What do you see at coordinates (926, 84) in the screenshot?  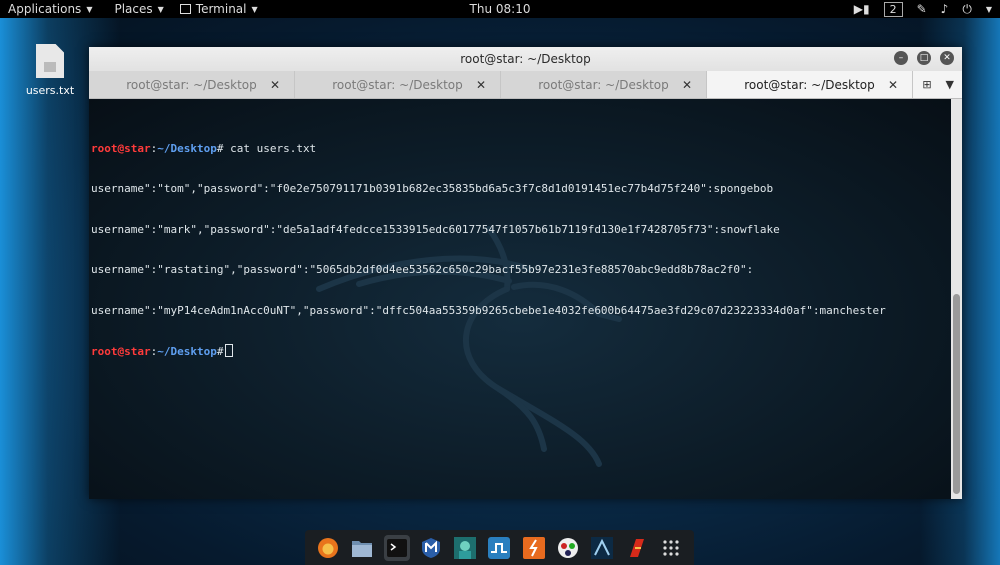 I see `new-tab-icon: ⊞` at bounding box center [926, 84].